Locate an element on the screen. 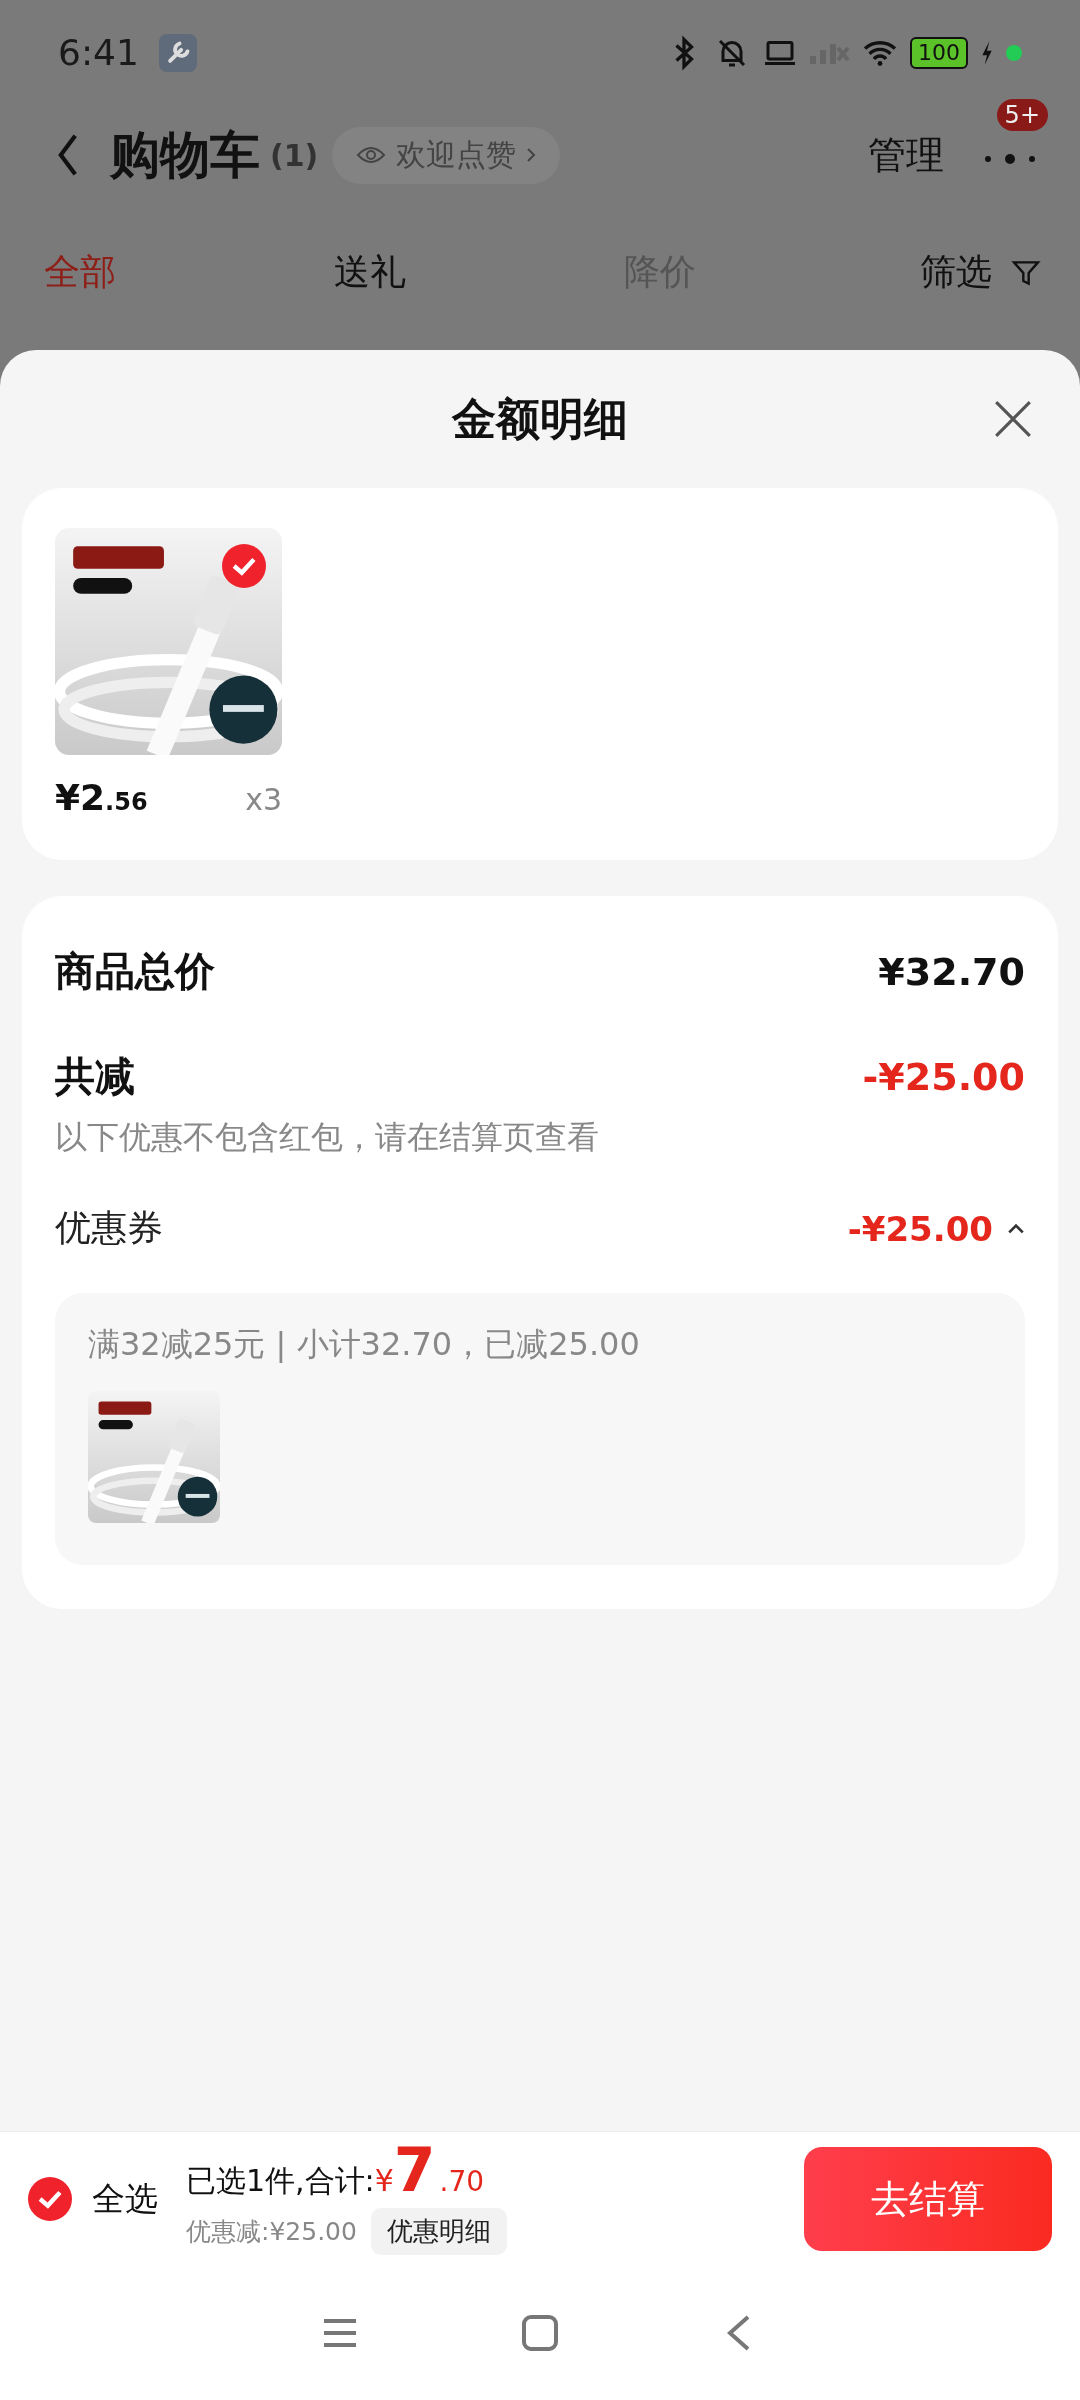 The image size is (1080, 2400). discount-note: 以下优惠不包含红包，请在结算页查看 is located at coordinates (327, 1137).